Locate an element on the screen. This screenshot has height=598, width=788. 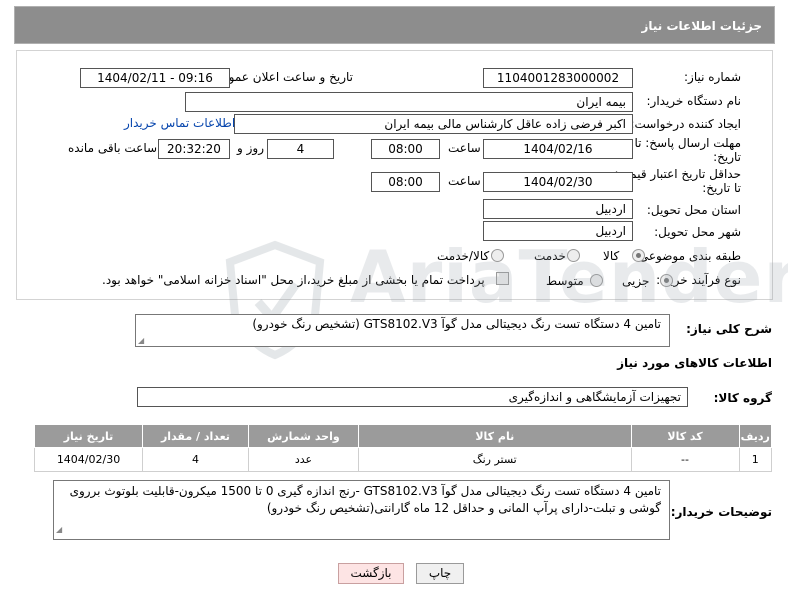
deadline-time-field: 08:00 is located at coordinates (405, 149).